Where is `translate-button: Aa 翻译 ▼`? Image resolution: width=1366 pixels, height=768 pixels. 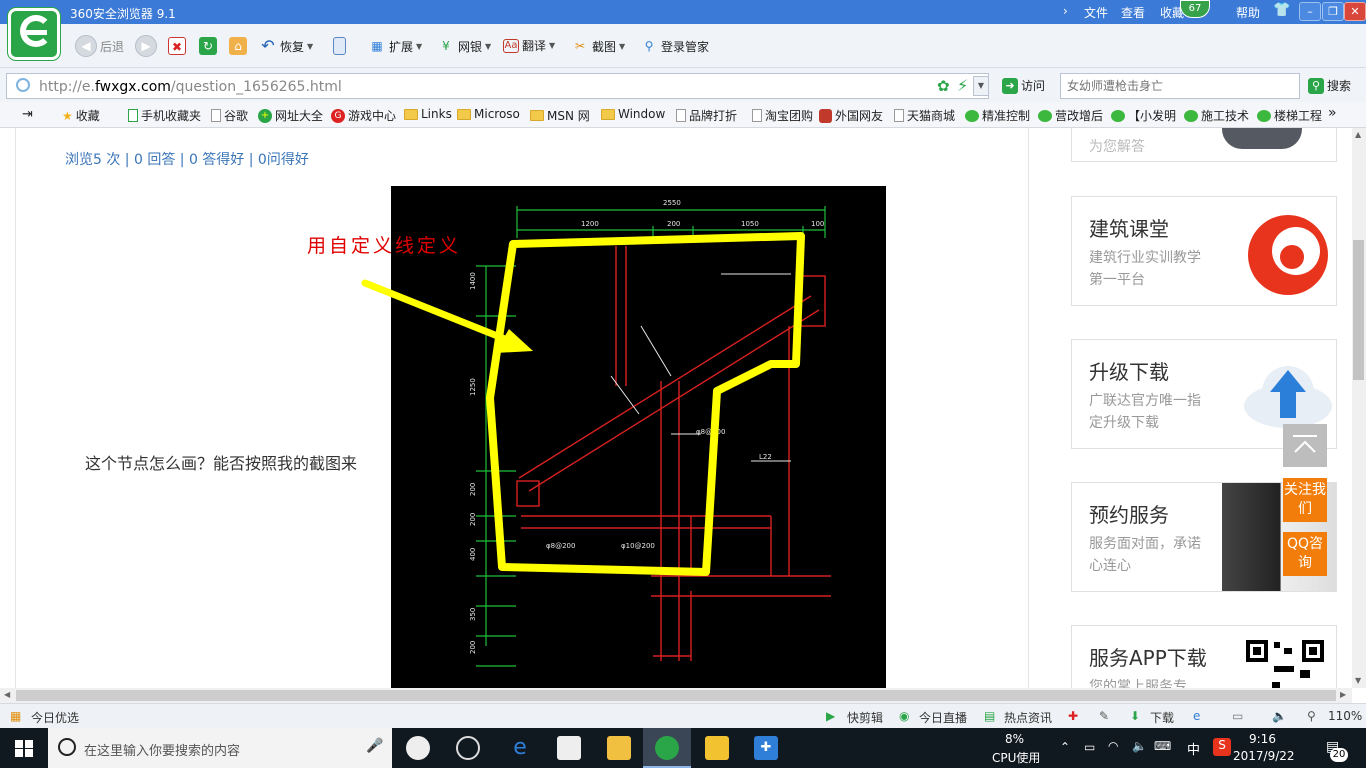
translate-button: Aa 翻译 ▼ is located at coordinates (529, 45).